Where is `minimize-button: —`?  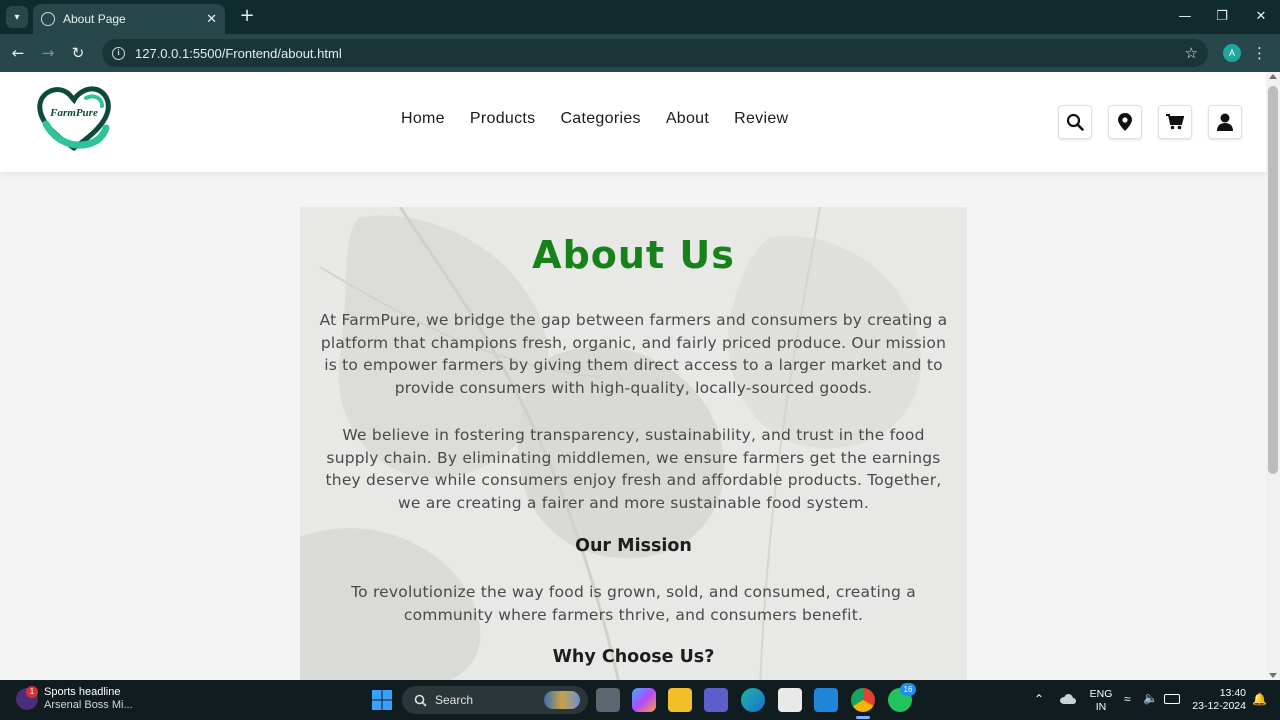
minimize-button: — is located at coordinates (1185, 17).